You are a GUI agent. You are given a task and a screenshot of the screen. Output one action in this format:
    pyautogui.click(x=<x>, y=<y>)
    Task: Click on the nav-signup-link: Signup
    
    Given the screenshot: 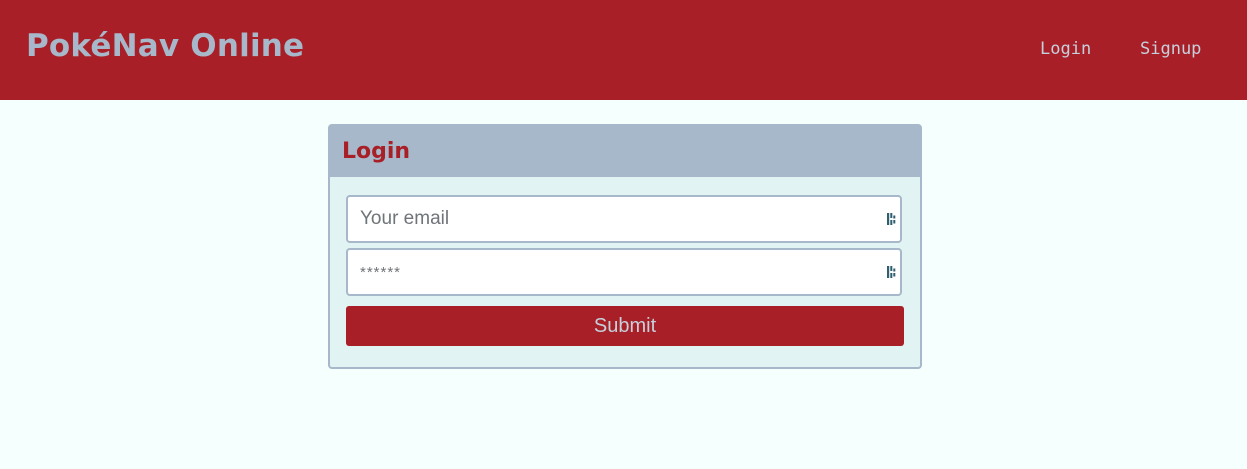 What is the action you would take?
    pyautogui.click(x=1170, y=49)
    